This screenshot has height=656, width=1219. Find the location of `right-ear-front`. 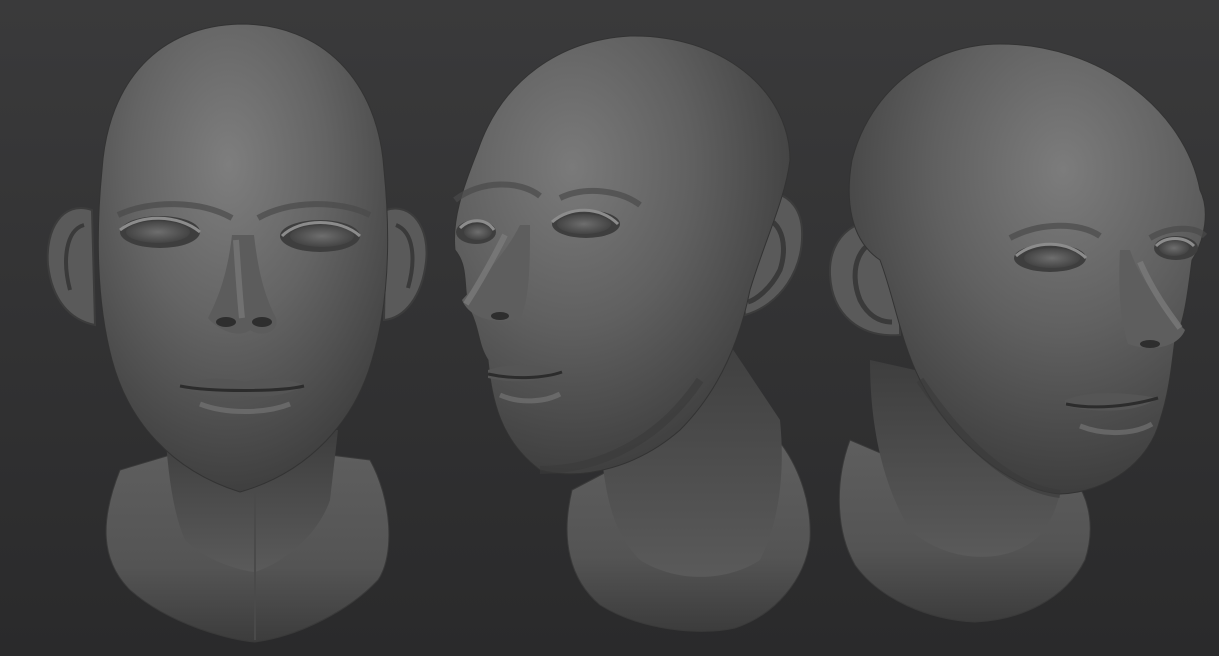

right-ear-front is located at coordinates (405, 264).